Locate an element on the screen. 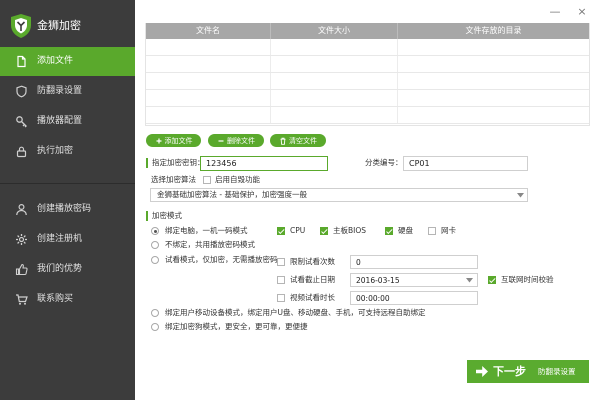  sidebar-item-label: 添加文件 is located at coordinates (55, 61).